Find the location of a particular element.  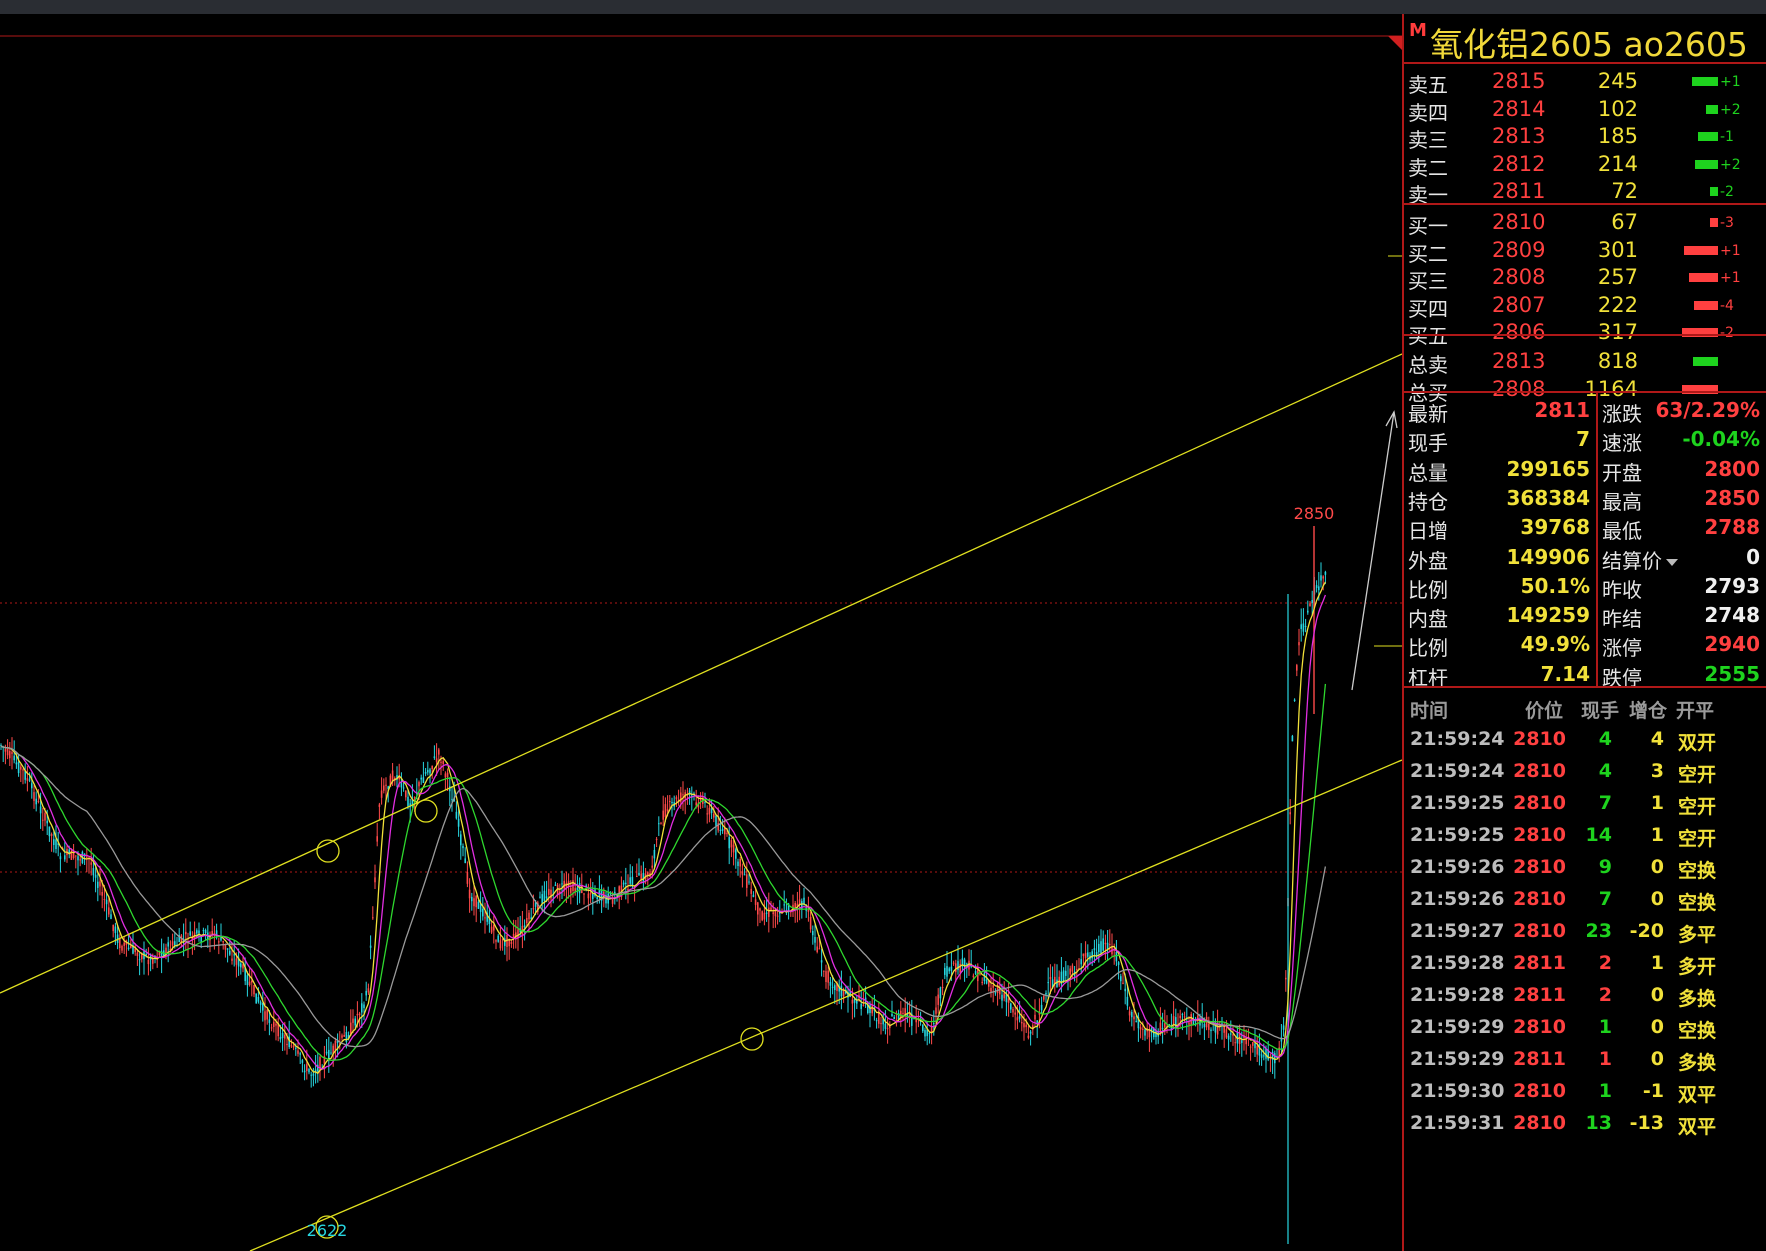

tick-row: 21:59:26 2810 9 0 空换 is located at coordinates (1585, 868).